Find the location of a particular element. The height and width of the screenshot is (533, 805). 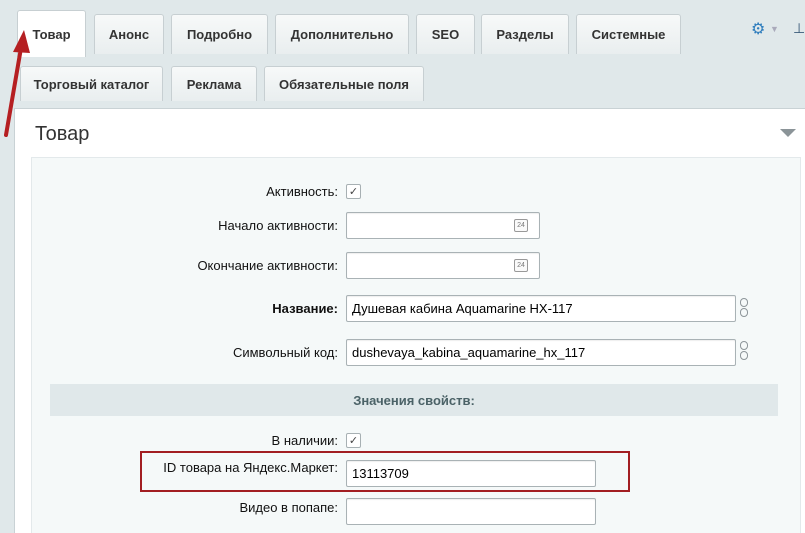

video-popup-label: Видео в попапе: is located at coordinates (288, 507).